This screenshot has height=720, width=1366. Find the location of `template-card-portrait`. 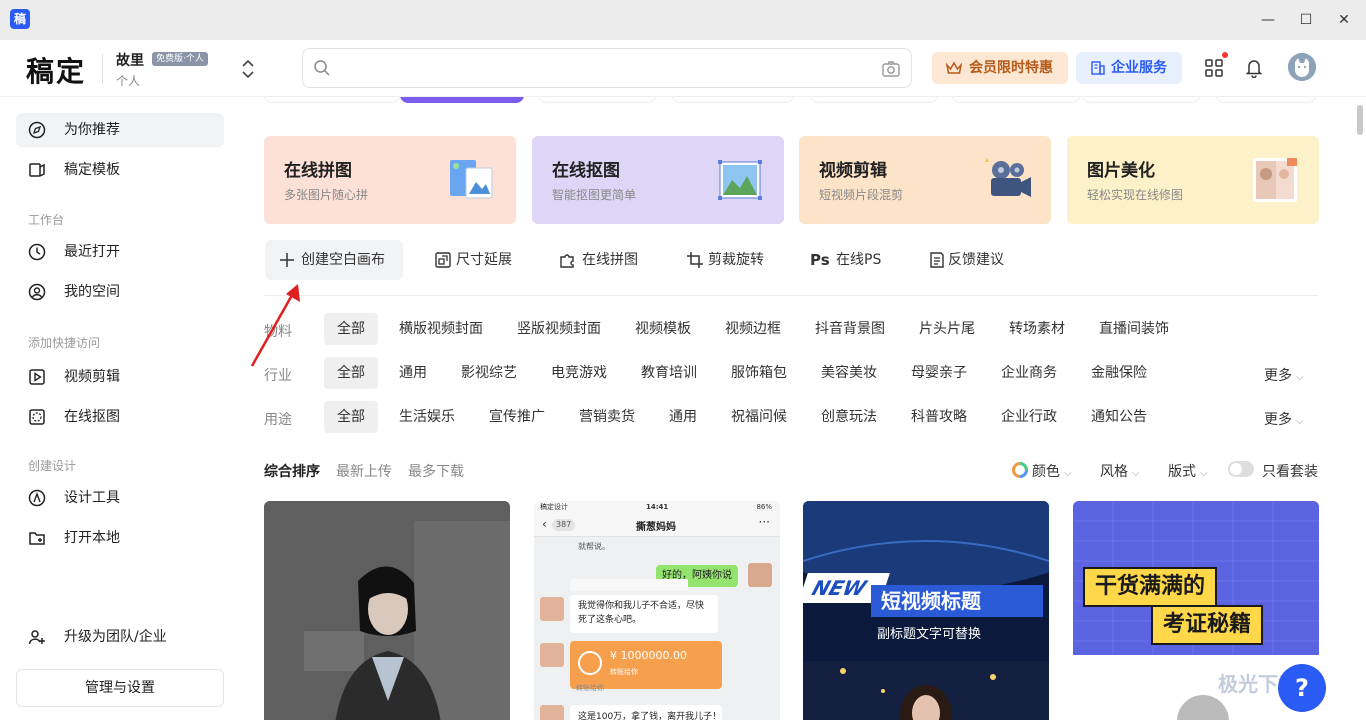

template-card-portrait is located at coordinates (387, 610).